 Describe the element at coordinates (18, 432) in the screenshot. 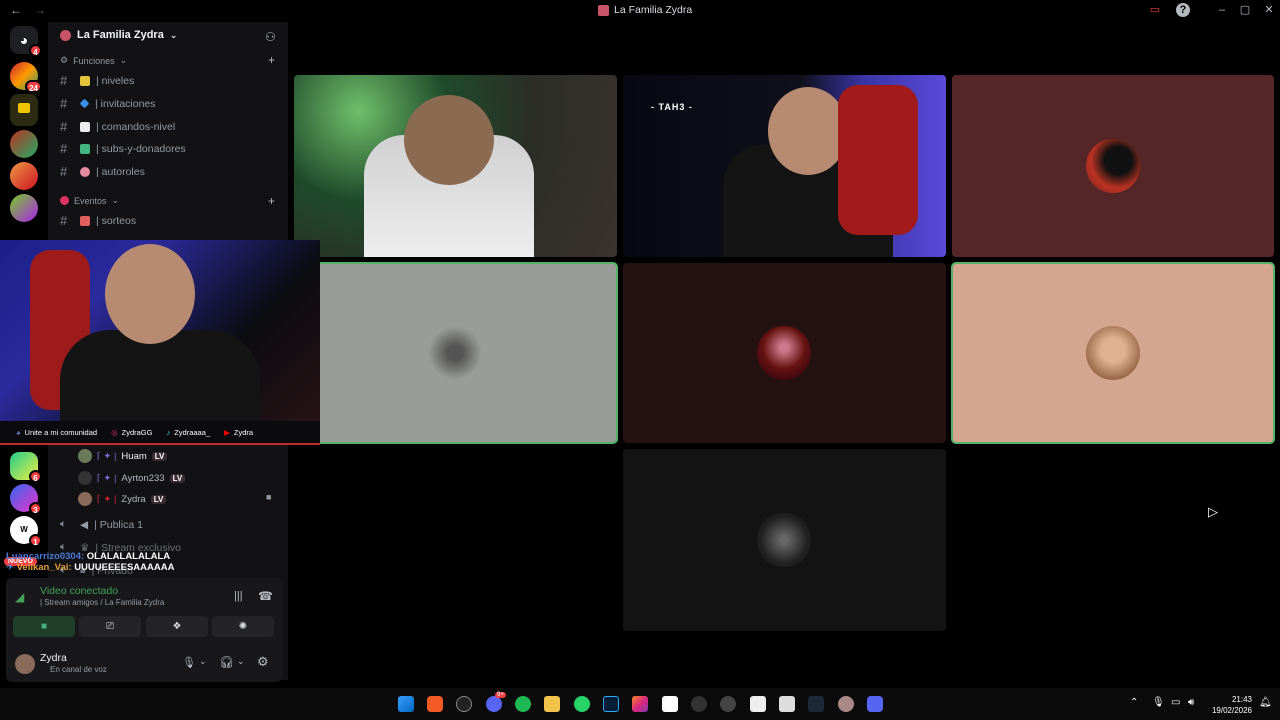

I see `discord-icon: ◕` at that location.